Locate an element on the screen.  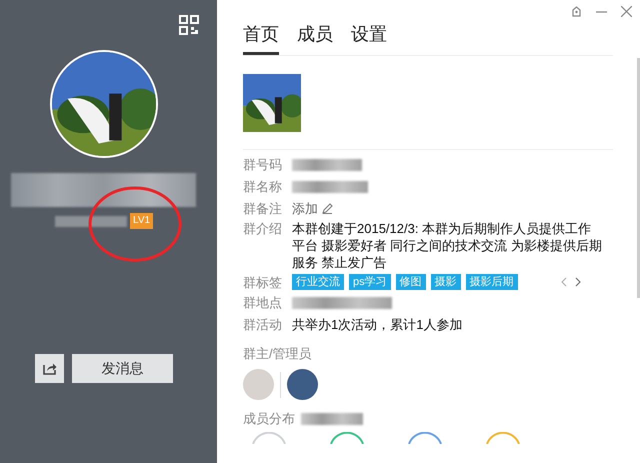
pencil-icon is located at coordinates (327, 208).